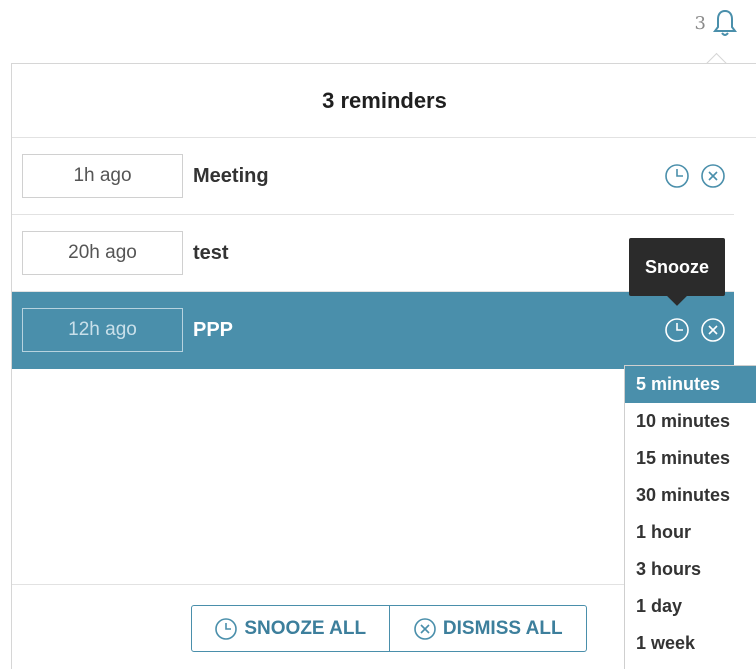 The width and height of the screenshot is (756, 670). I want to click on snooze-option: 1 week, so click(690, 643).